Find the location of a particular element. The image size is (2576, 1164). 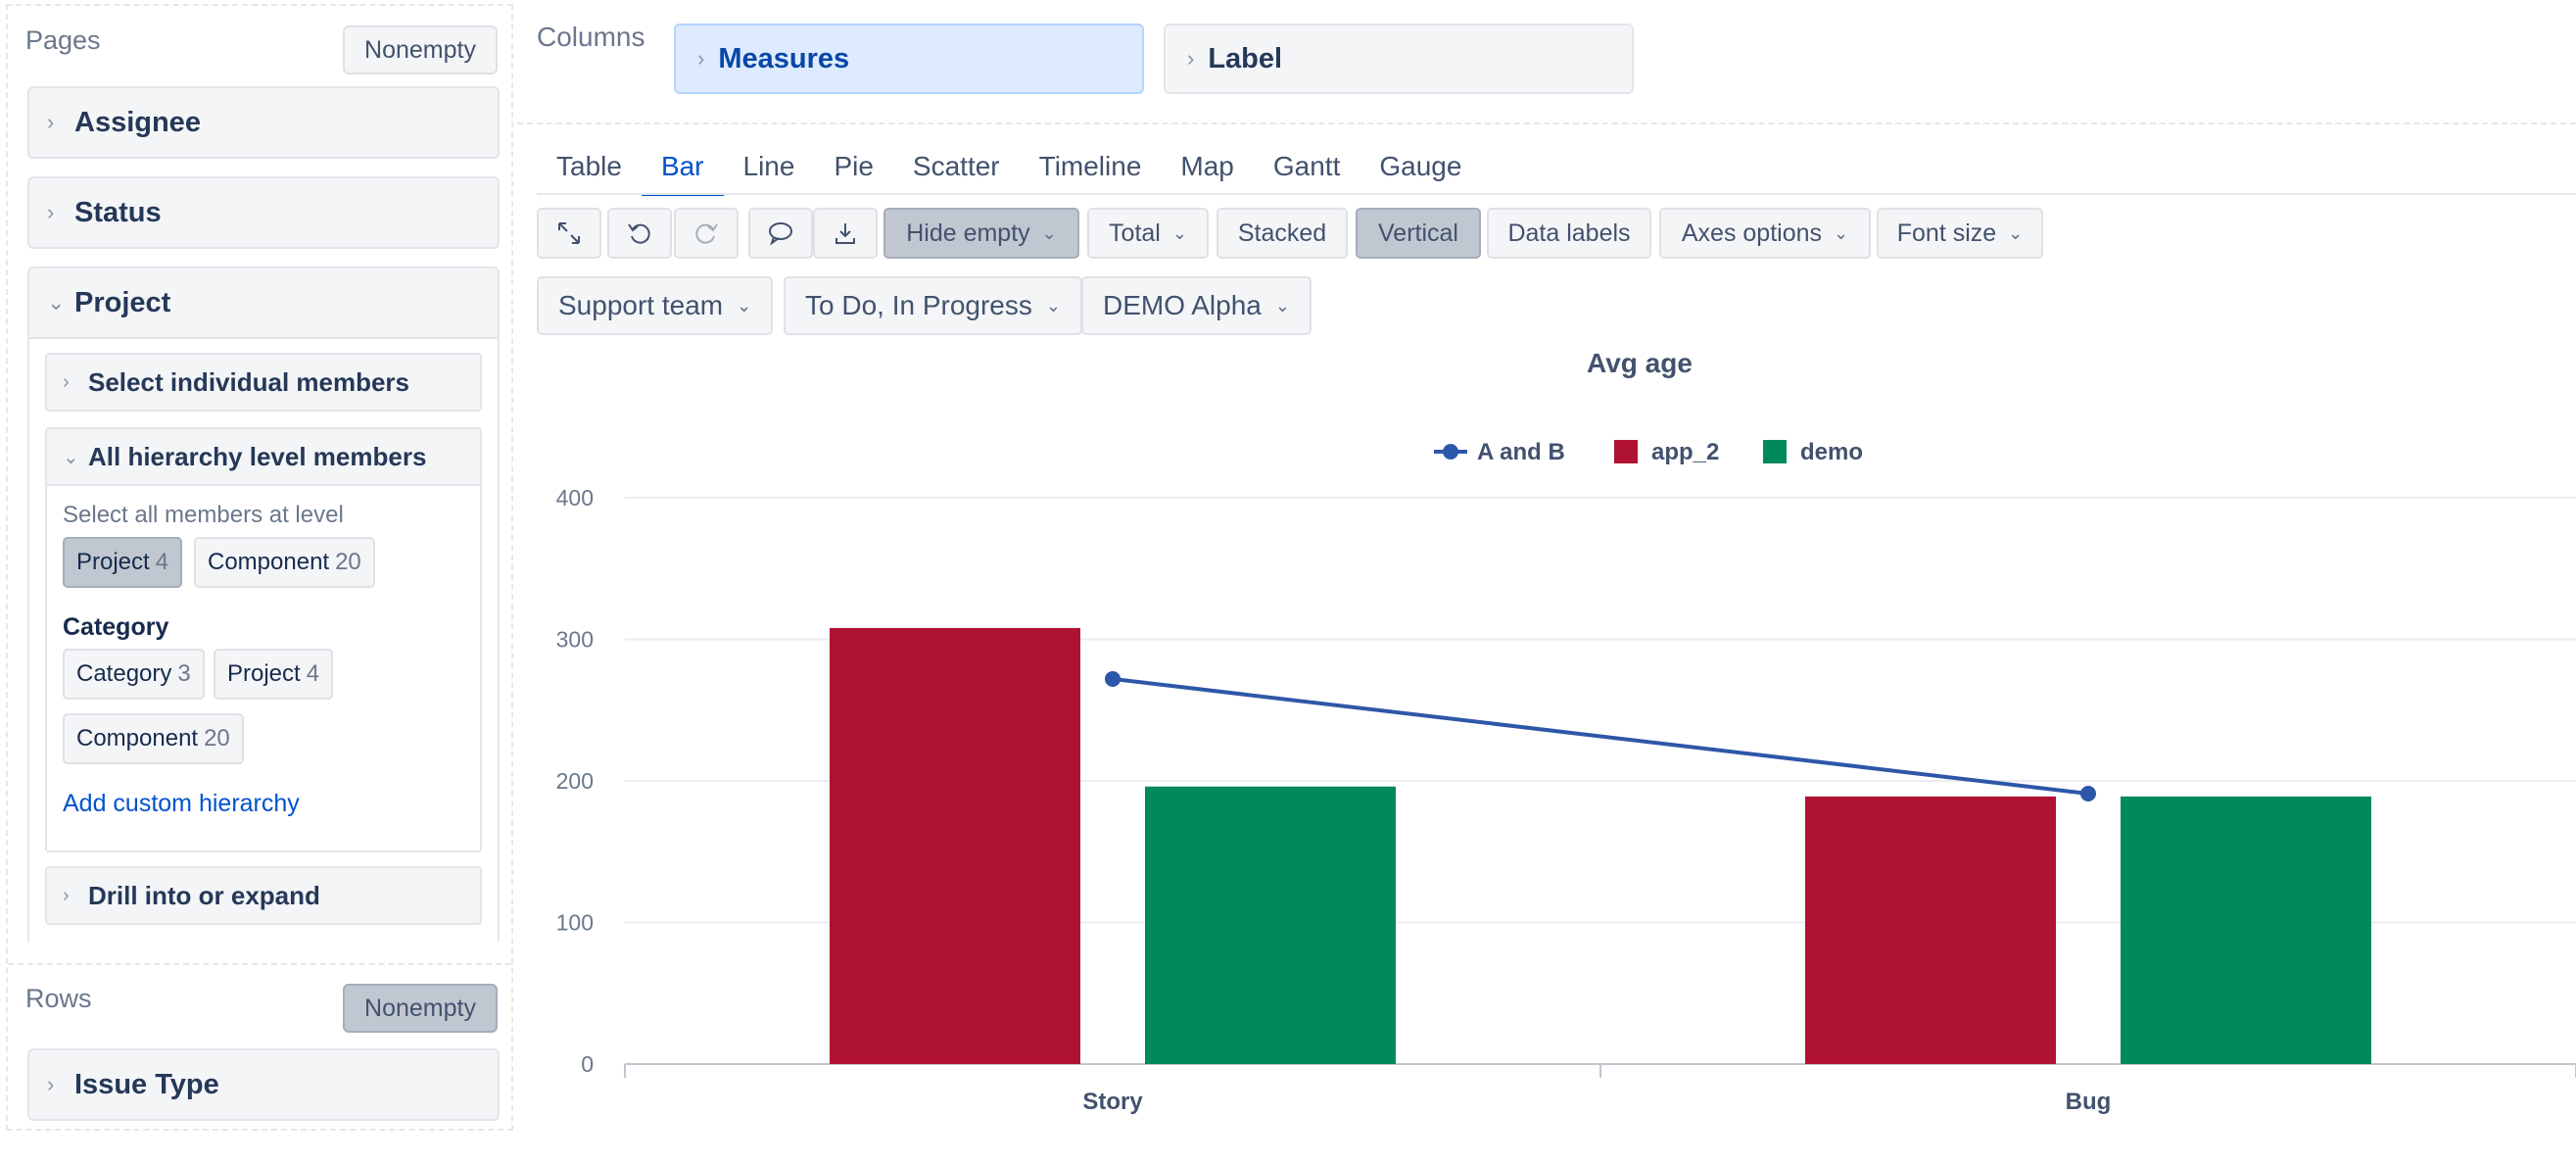

pages-title: Pages is located at coordinates (63, 40).